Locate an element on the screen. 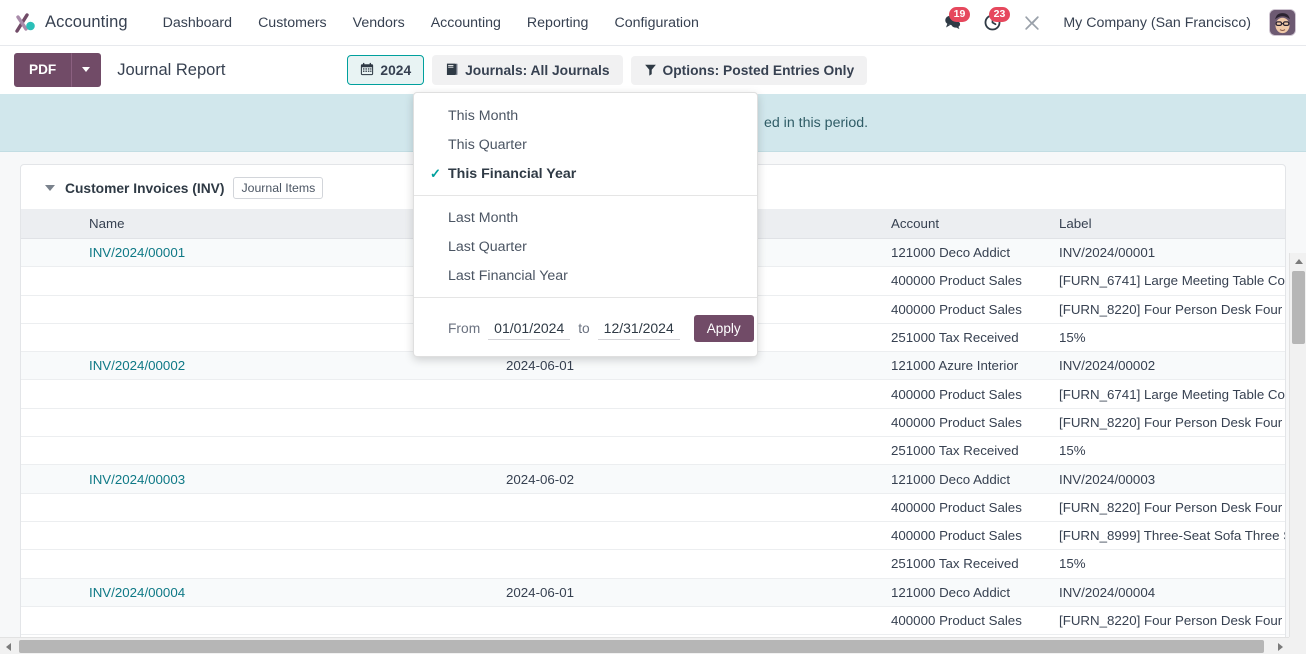 The image size is (1306, 660). dropdown-item-this-quarter: This Quarter is located at coordinates (585, 144).